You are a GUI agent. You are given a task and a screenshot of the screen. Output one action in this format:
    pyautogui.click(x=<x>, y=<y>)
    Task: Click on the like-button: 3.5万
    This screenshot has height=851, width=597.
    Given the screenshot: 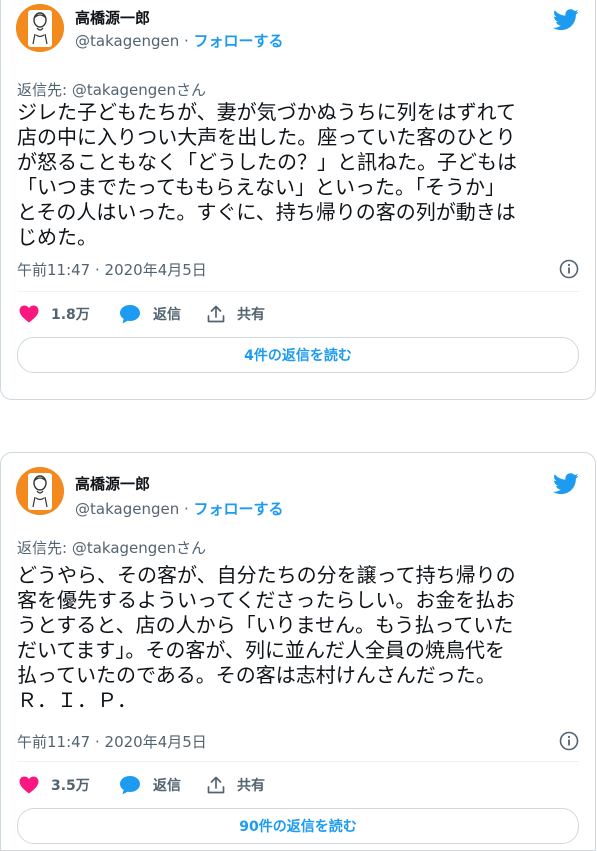 What is the action you would take?
    pyautogui.click(x=54, y=785)
    